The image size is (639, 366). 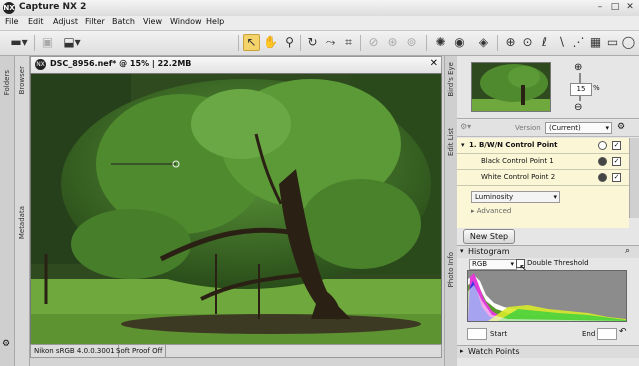 I want to click on red-eye-control-icon: ⊙, so click(x=527, y=42).